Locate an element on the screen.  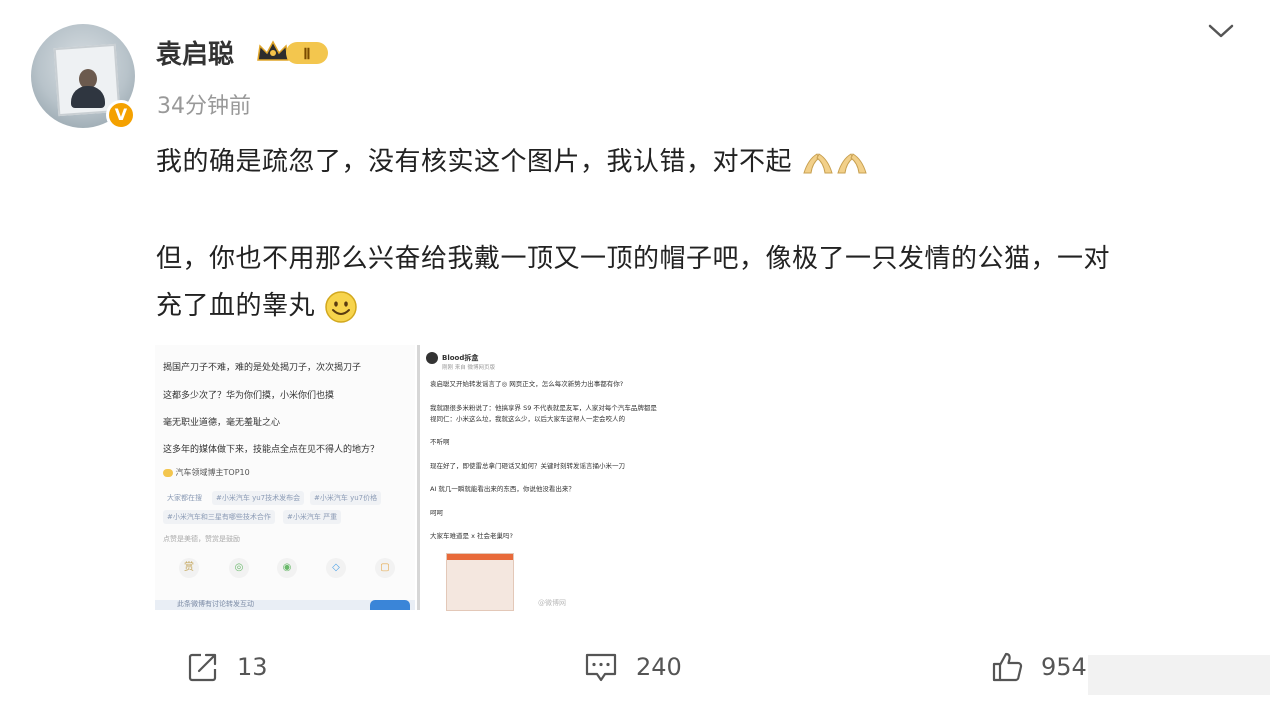
embedded-username: Blood拆盒 is located at coordinates (460, 358).